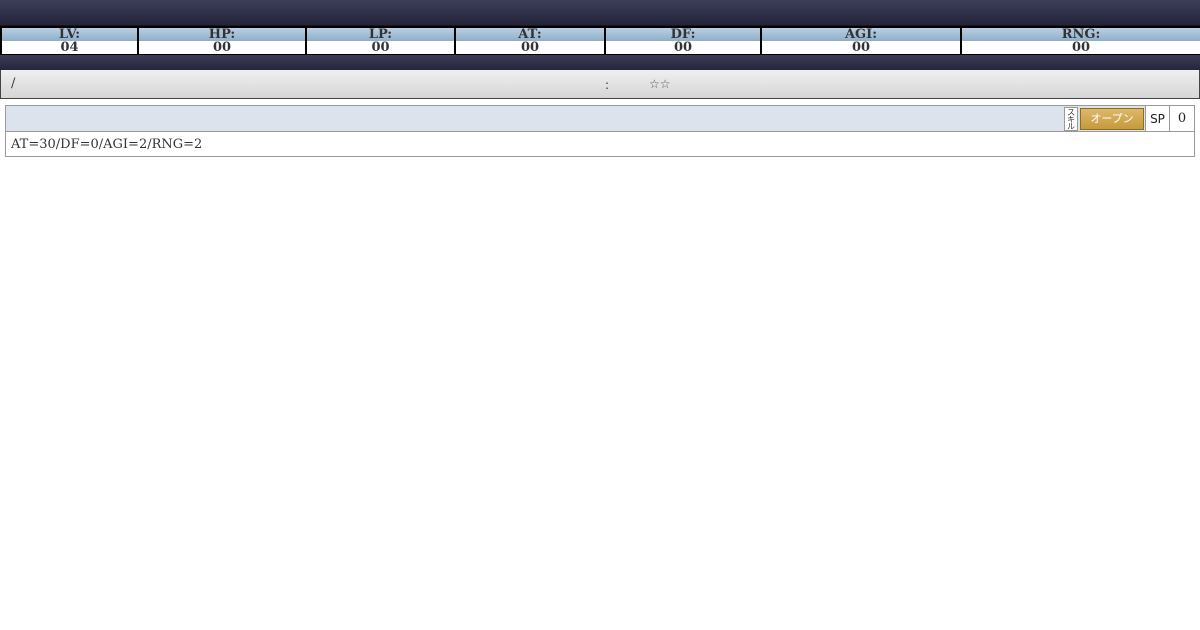 Image resolution: width=1200 pixels, height=630 pixels. Describe the element at coordinates (861, 48) in the screenshot. I see `stat-value-agi: 00` at that location.